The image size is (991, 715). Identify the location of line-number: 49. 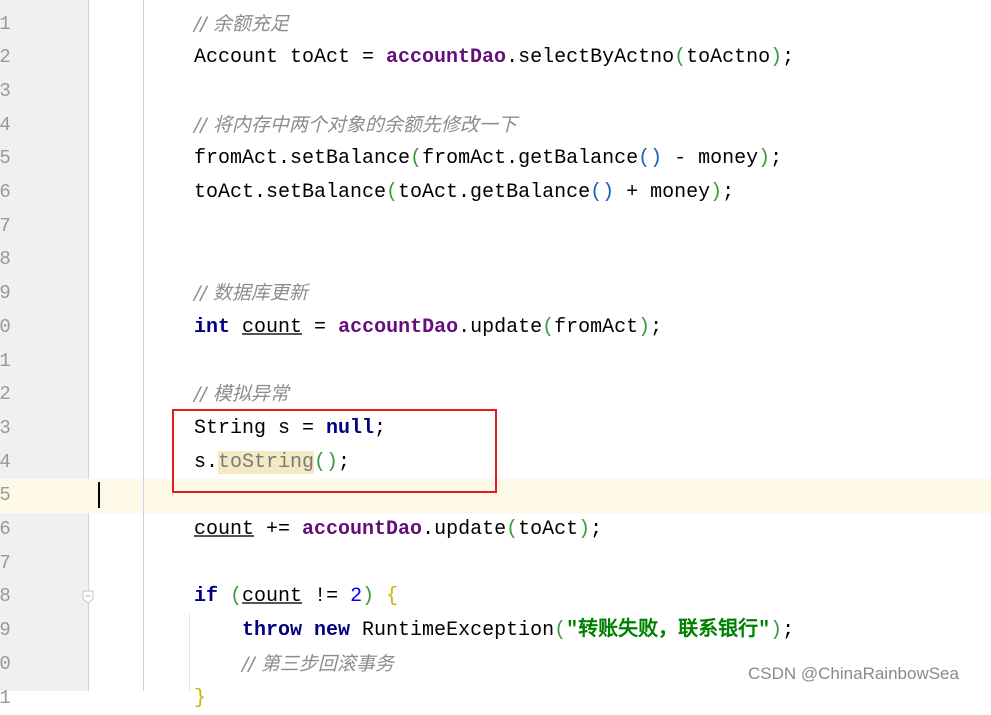
(24, 294).